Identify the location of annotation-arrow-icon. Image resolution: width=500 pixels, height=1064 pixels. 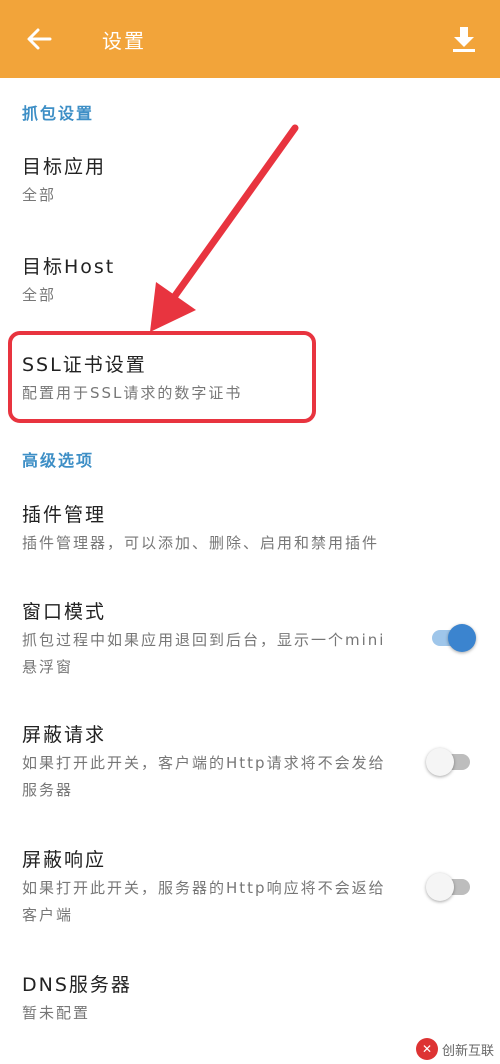
(224, 228).